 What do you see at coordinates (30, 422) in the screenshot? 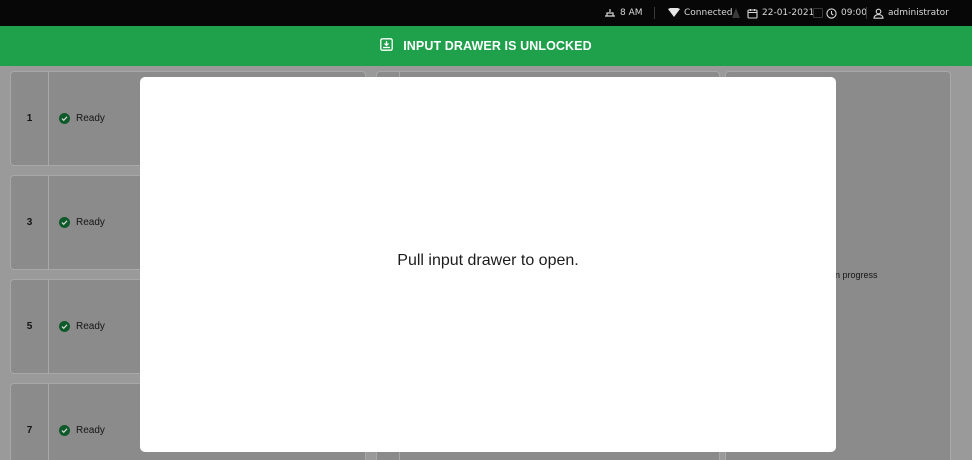
I see `slot-number: 7` at bounding box center [30, 422].